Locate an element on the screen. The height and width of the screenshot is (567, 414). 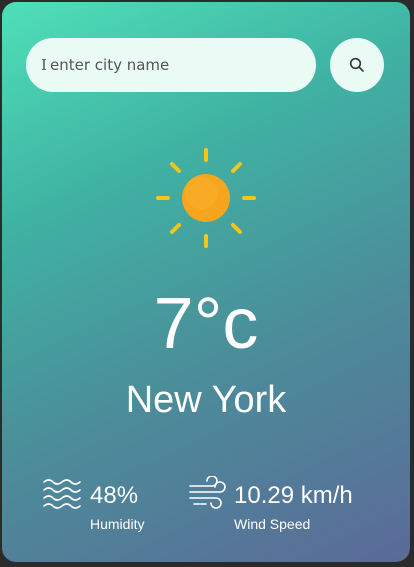
wind-icon is located at coordinates (207, 492).